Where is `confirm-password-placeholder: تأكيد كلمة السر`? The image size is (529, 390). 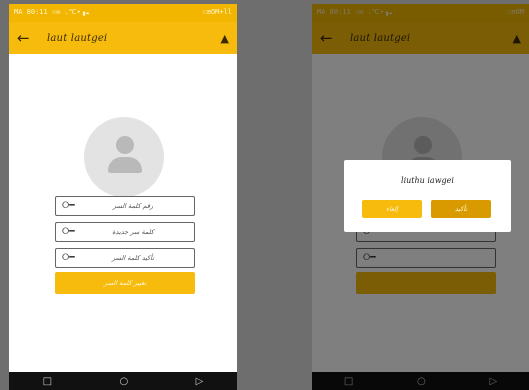
confirm-password-placeholder: تأكيد كلمة السر is located at coordinates (133, 258).